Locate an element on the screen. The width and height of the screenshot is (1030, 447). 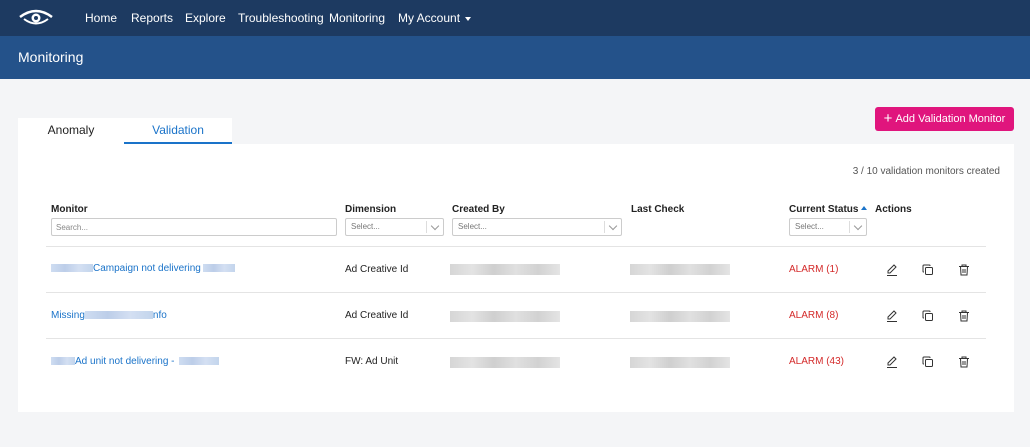
sort-ascending-icon is located at coordinates (864, 208).